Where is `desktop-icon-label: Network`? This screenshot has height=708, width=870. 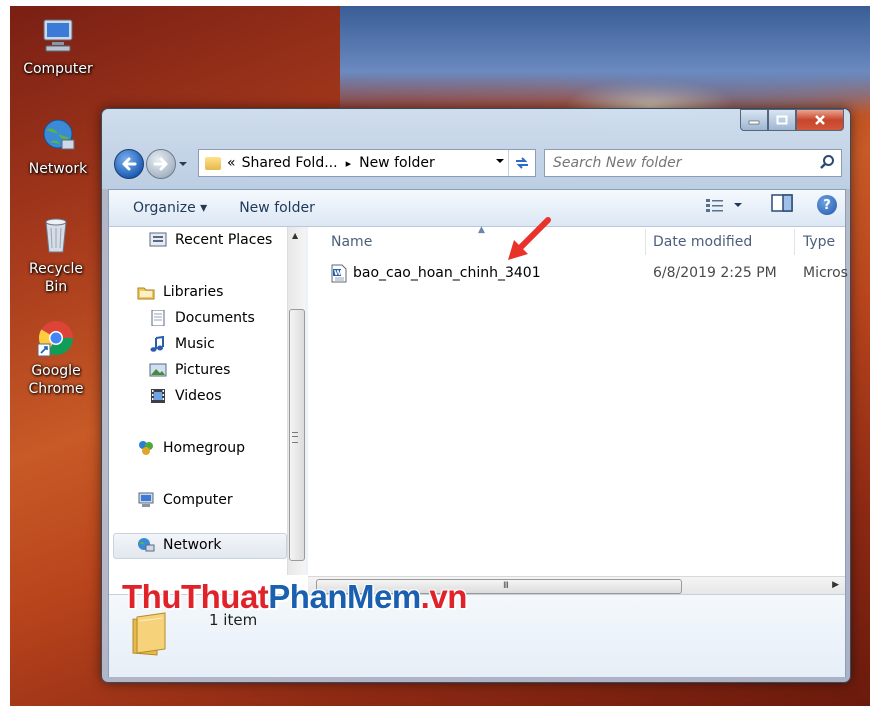
desktop-icon-label: Network is located at coordinates (58, 169).